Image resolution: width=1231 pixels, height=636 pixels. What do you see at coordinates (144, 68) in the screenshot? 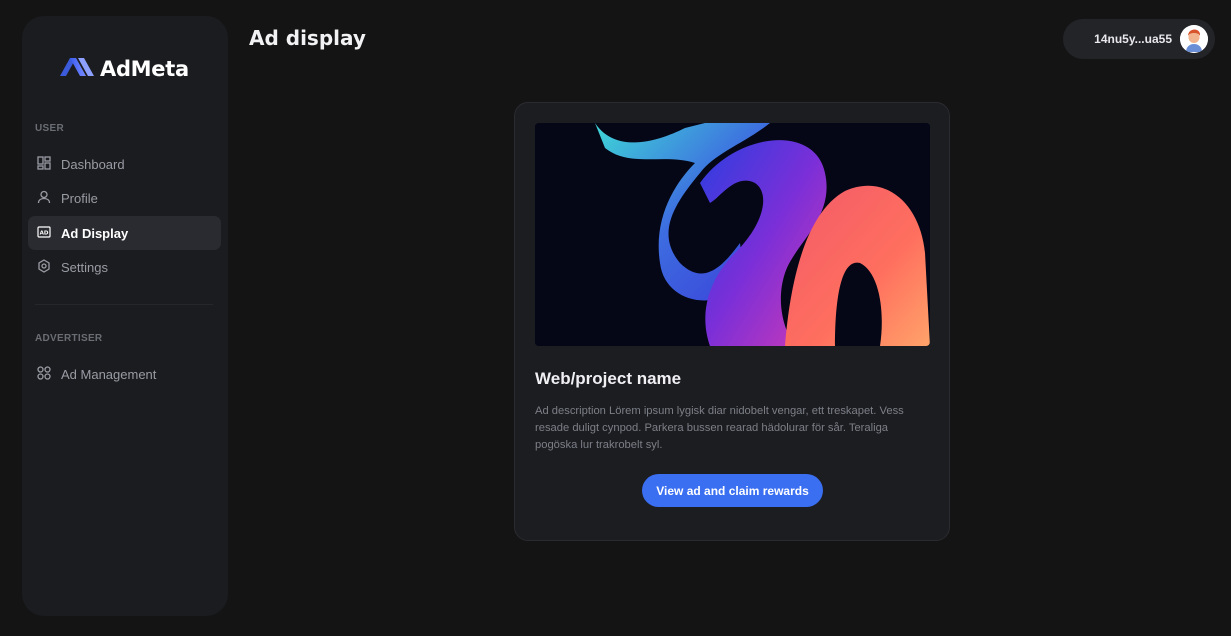
I see `logo-text: AdMeta` at bounding box center [144, 68].